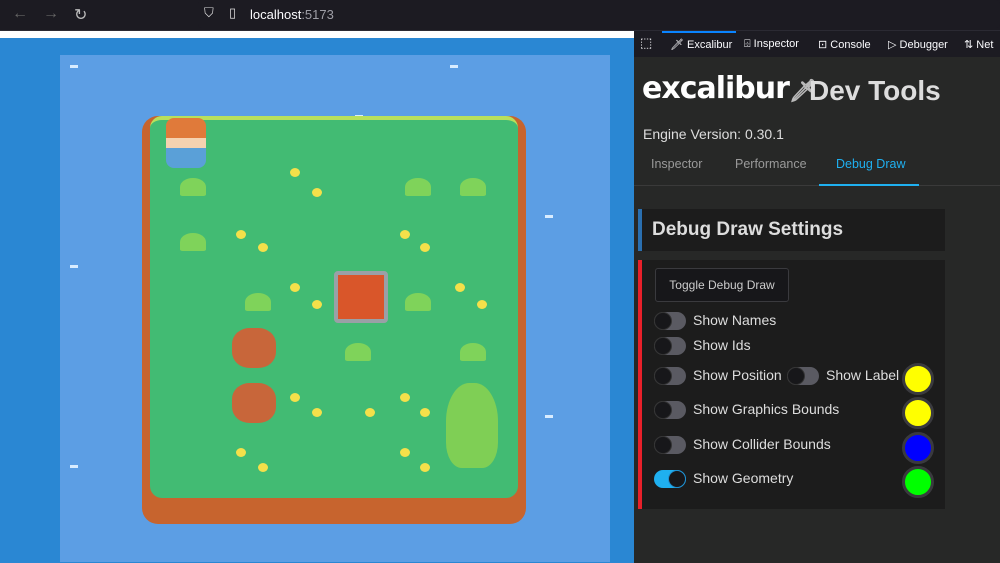 The width and height of the screenshot is (1000, 563). I want to click on geometry-color-picker, so click(918, 482).